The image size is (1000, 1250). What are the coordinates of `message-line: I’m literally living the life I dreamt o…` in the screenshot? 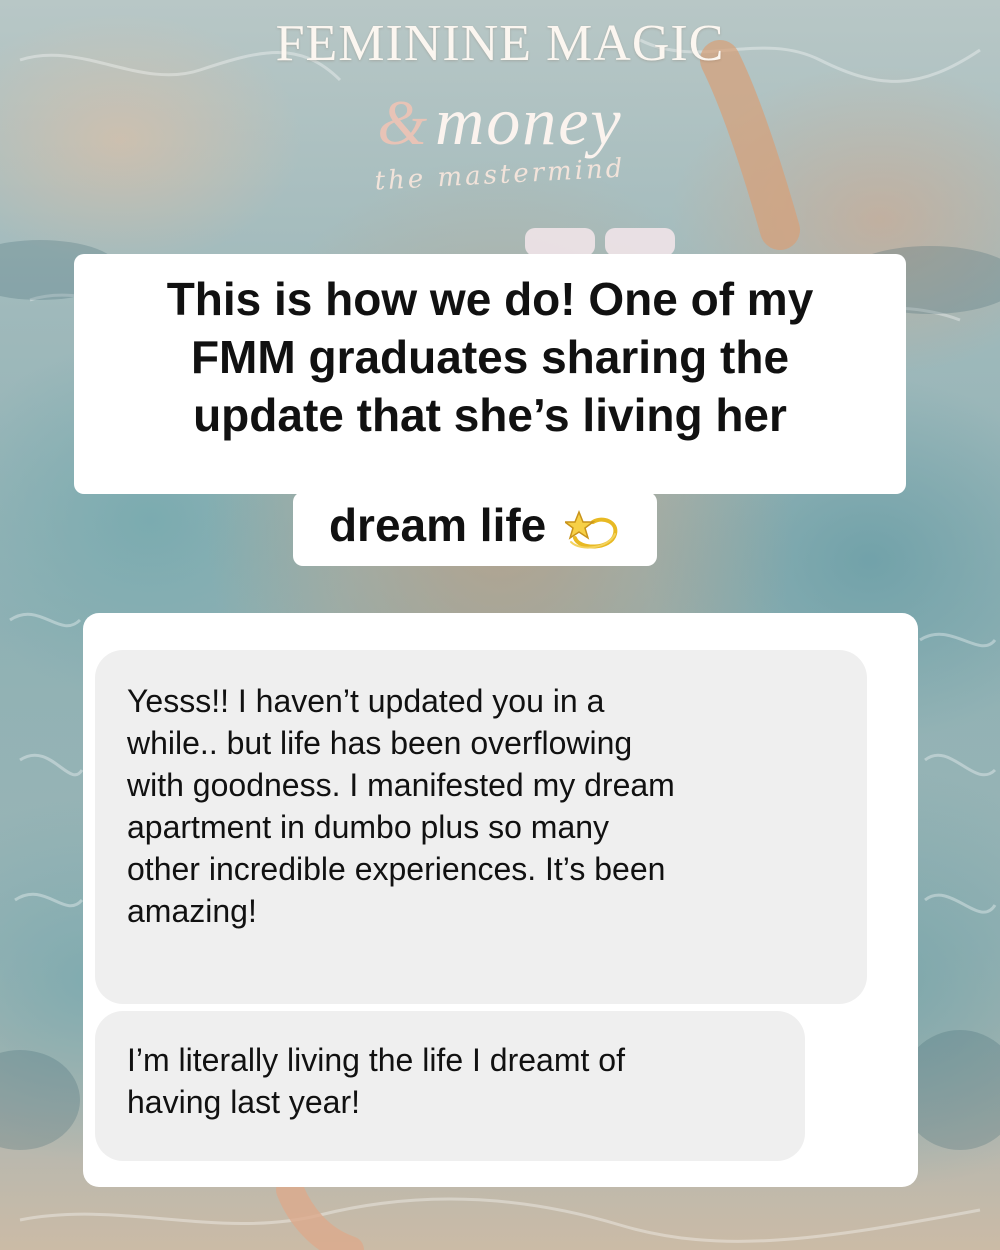 It's located at (376, 1060).